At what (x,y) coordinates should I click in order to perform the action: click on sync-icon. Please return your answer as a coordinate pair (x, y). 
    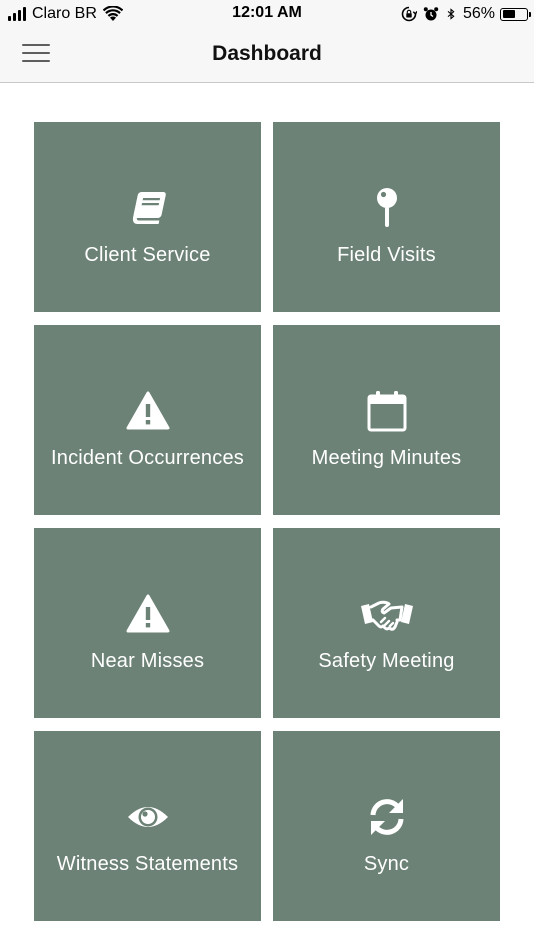
    Looking at the image, I should click on (387, 817).